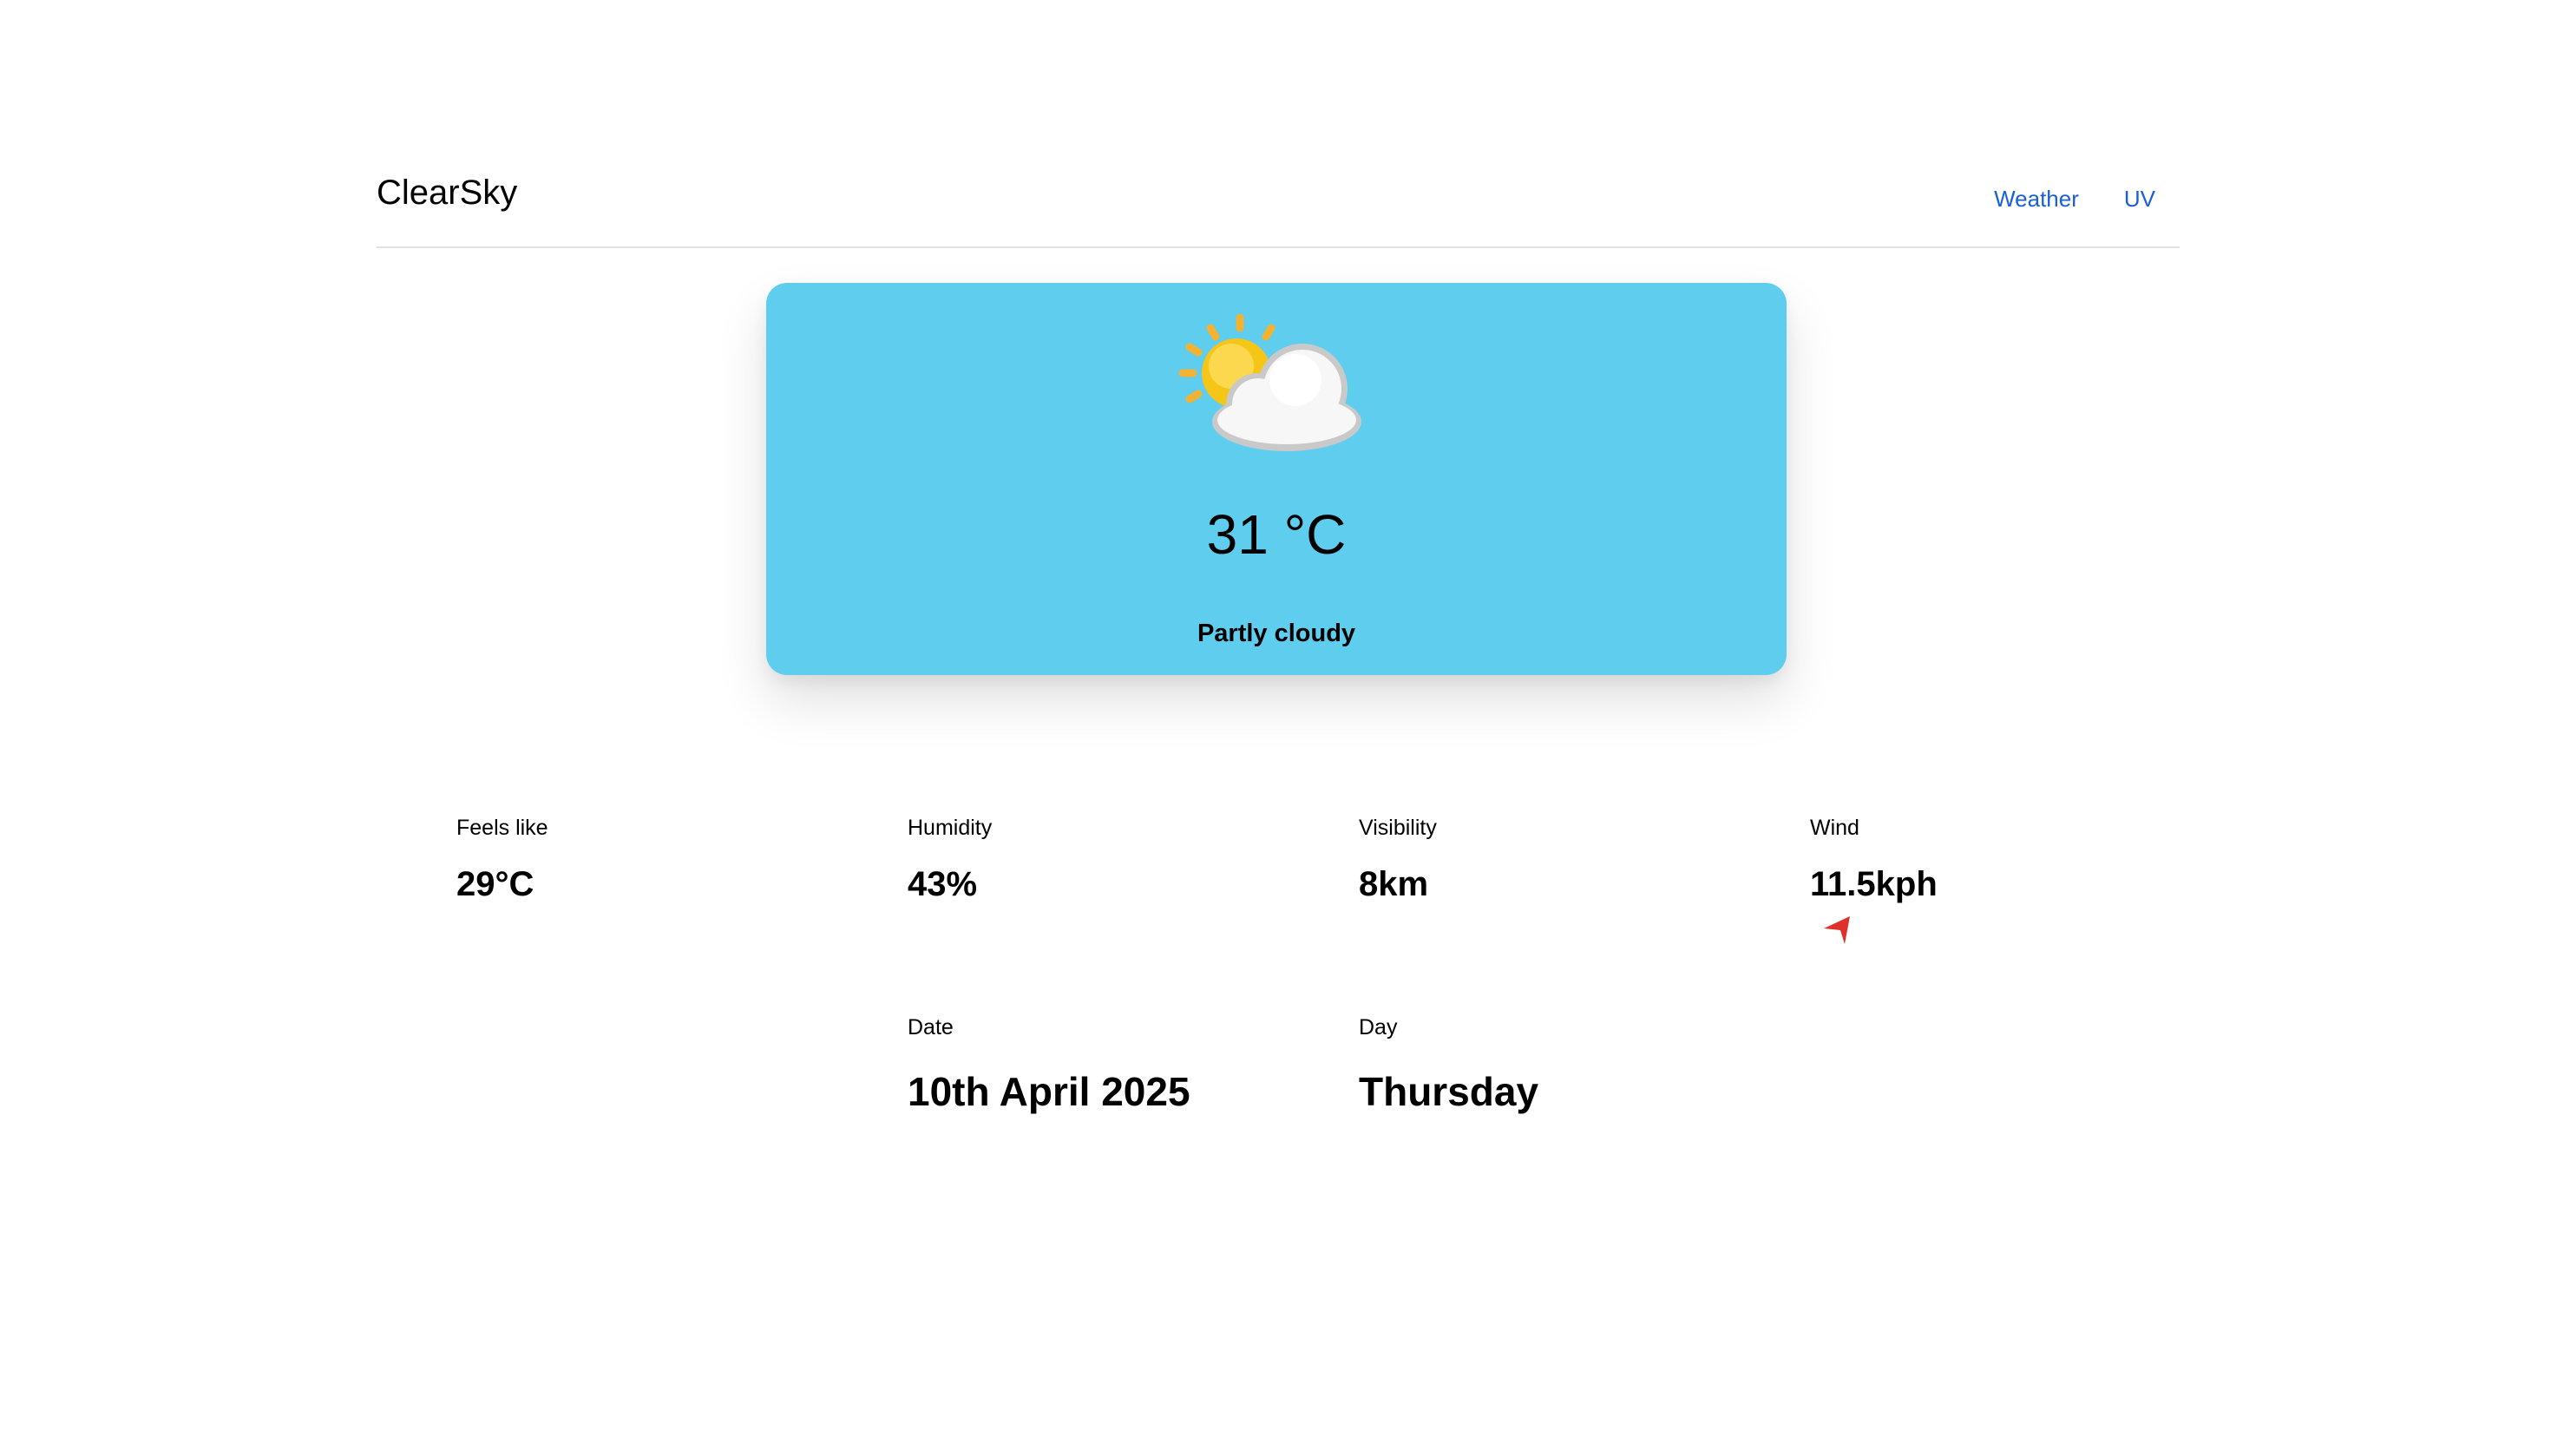  What do you see at coordinates (1049, 1091) in the screenshot?
I see `info-value: 10th April 2025` at bounding box center [1049, 1091].